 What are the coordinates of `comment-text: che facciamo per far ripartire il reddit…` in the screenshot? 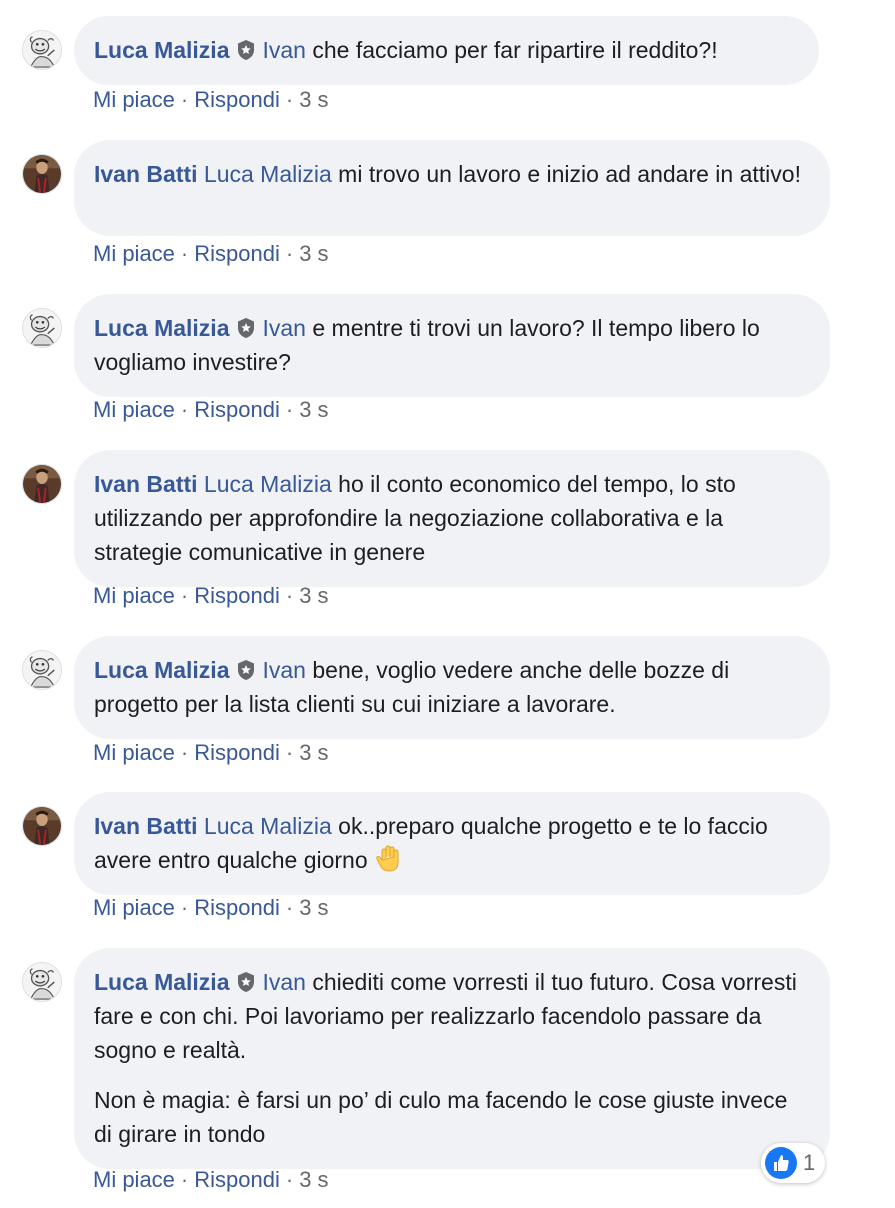 It's located at (515, 50).